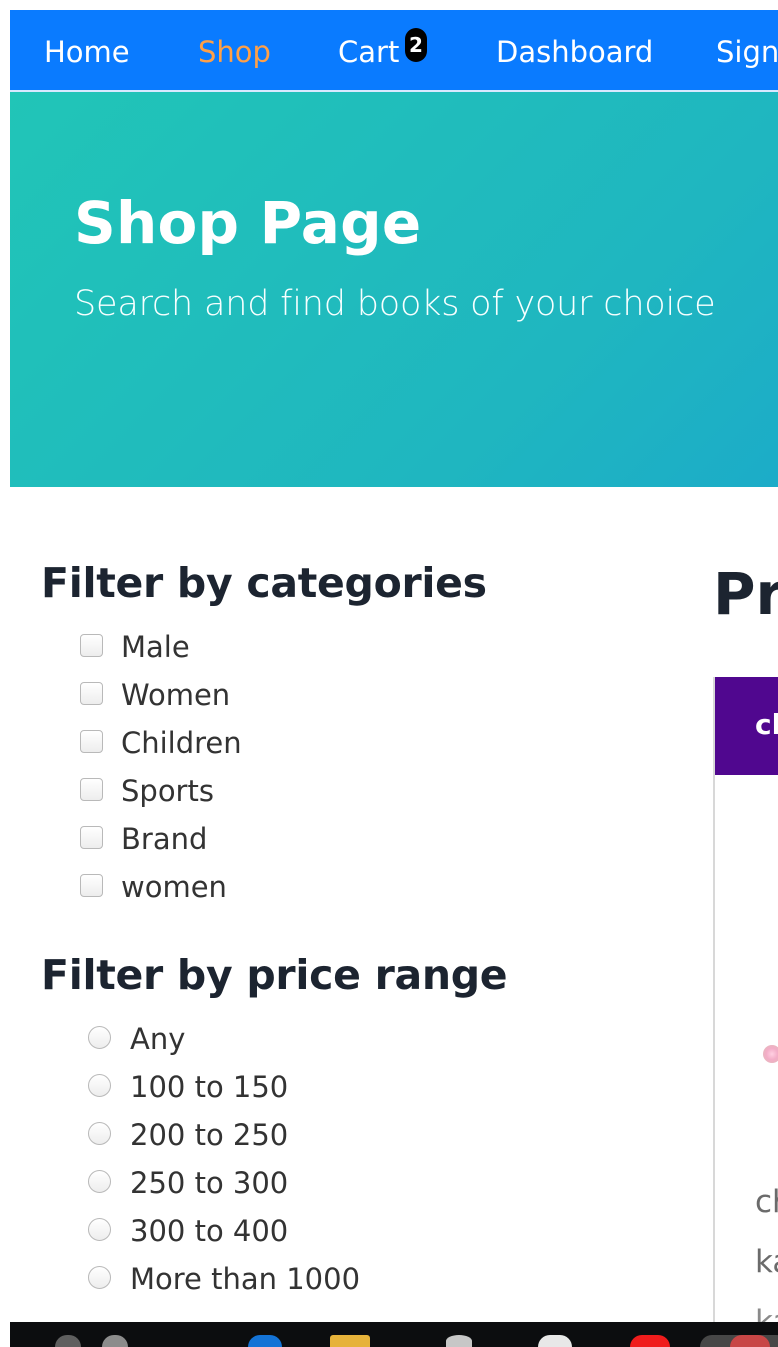 This screenshot has height=1347, width=778. I want to click on price-label: More than 1000, so click(245, 1279).